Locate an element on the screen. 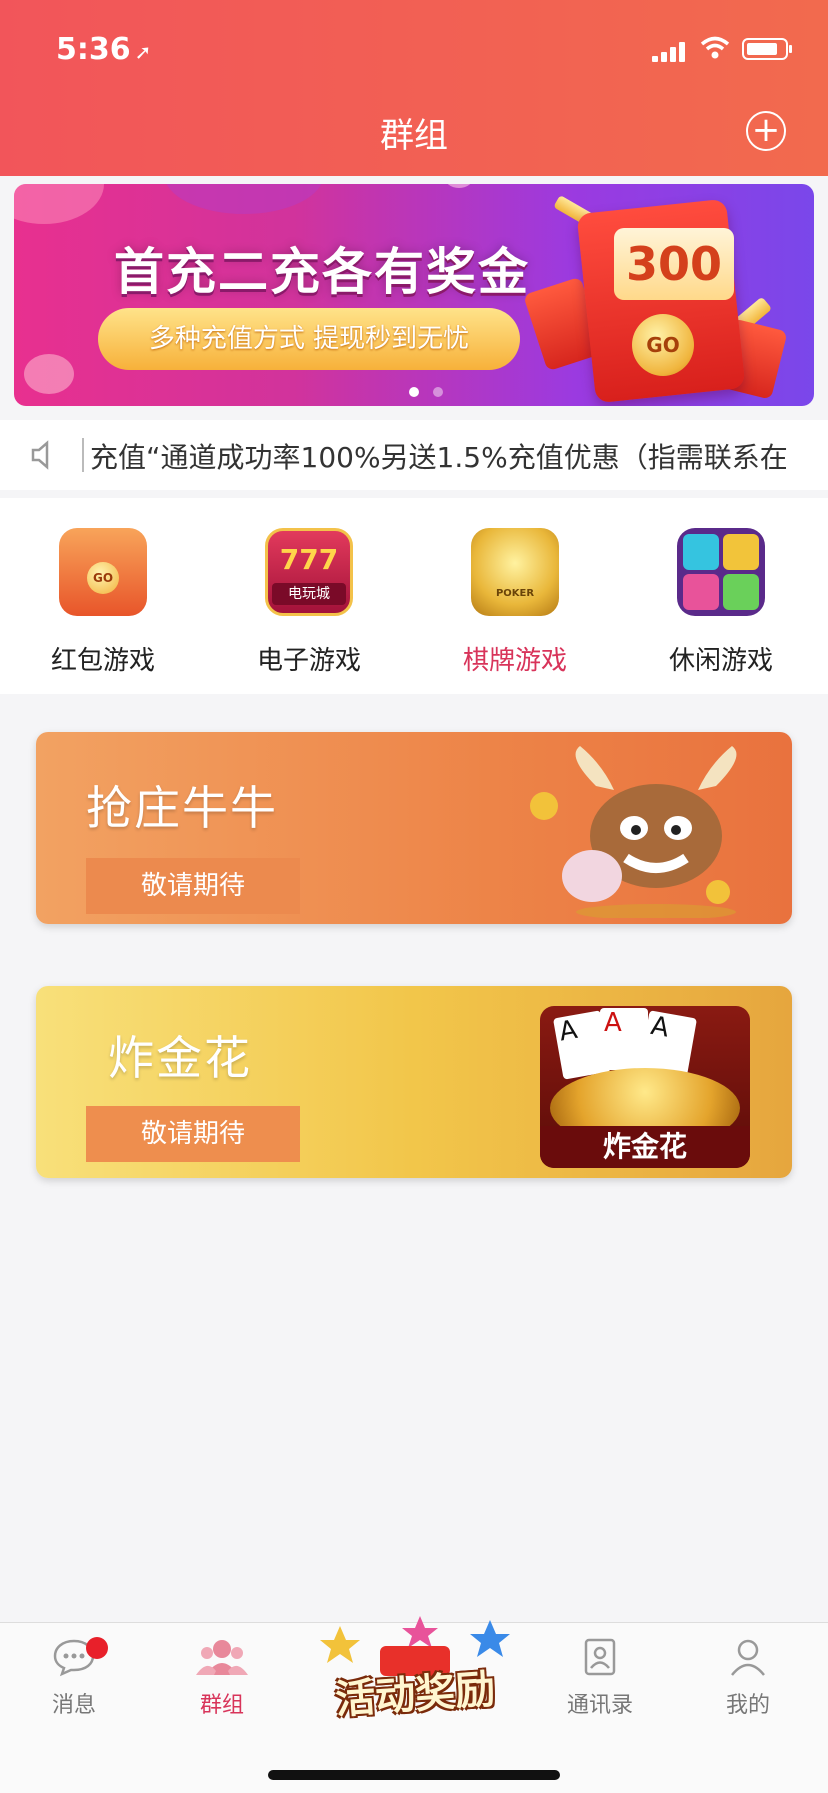 The image size is (828, 1793). notice-text: 充值“通道成功率100%另送1.5%充值优惠（指需联系在 is located at coordinates (439, 457).